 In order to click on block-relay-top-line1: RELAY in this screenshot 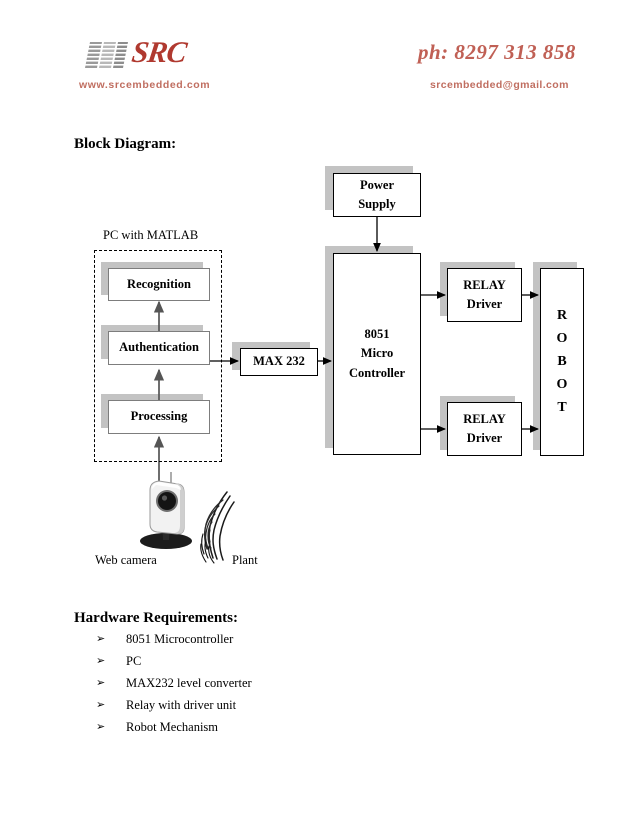, I will do `click(484, 284)`.